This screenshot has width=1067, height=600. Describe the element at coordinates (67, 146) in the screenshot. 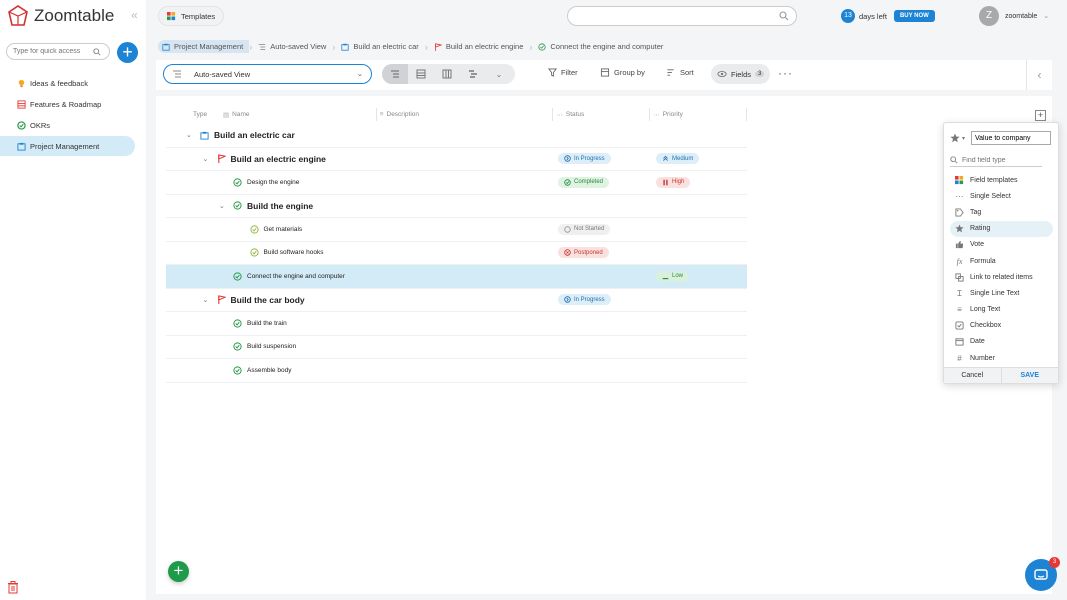

I see `sidebar-item-project-management: Project Management` at that location.